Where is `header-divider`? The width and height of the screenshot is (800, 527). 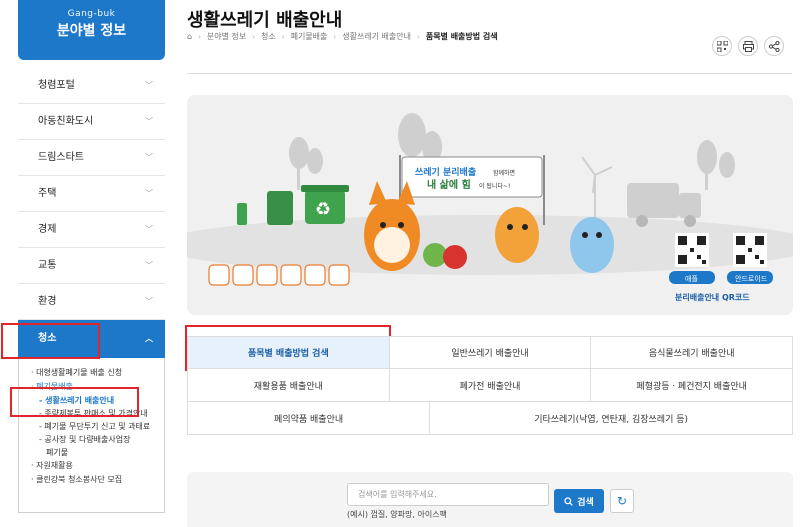 header-divider is located at coordinates (489, 73).